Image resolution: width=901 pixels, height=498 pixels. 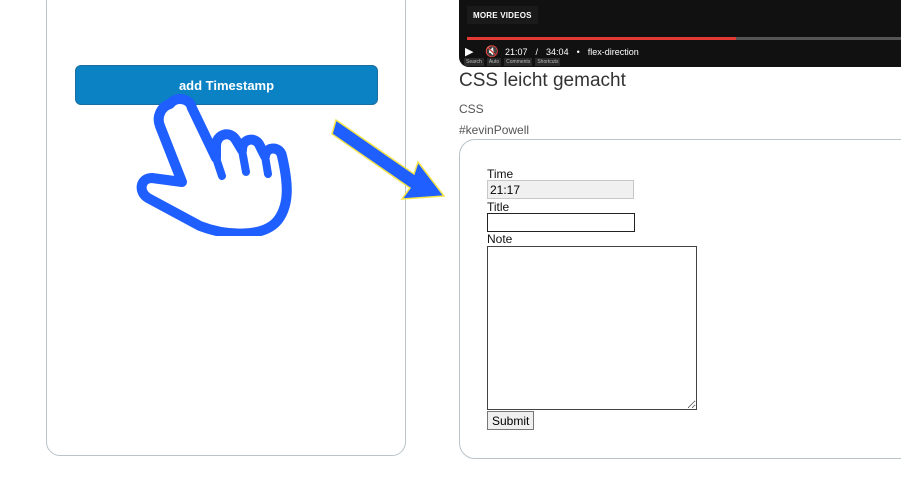 What do you see at coordinates (613, 52) in the screenshot?
I see `video-chapter: flex-direction` at bounding box center [613, 52].